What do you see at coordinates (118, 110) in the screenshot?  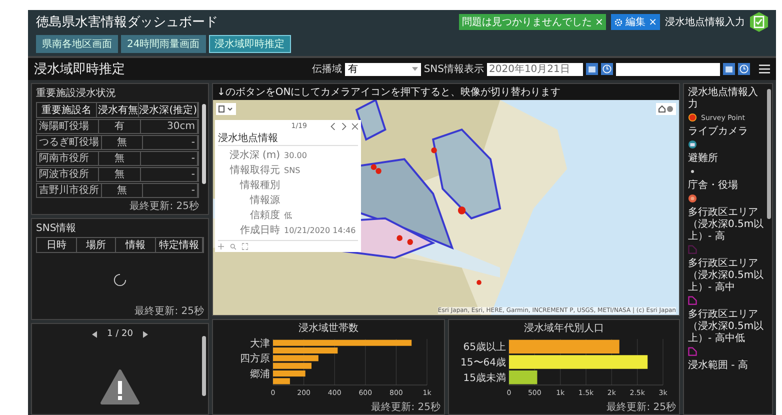 I see `column-header: 浸水有無` at bounding box center [118, 110].